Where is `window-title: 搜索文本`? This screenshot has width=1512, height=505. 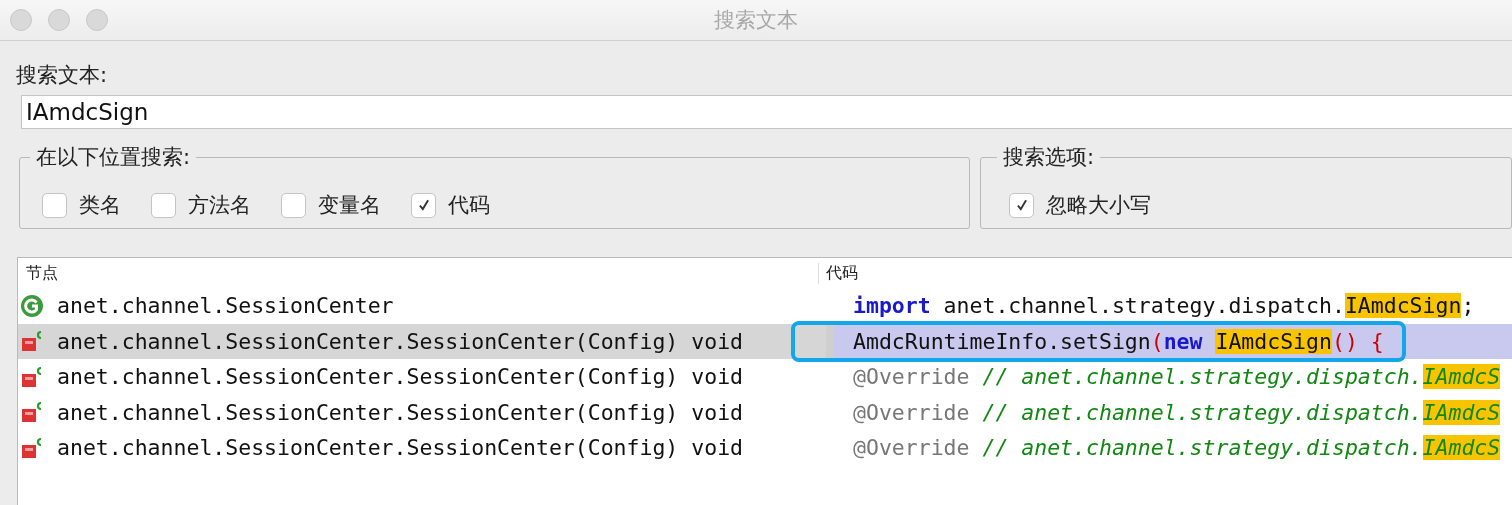 window-title: 搜索文本 is located at coordinates (756, 20).